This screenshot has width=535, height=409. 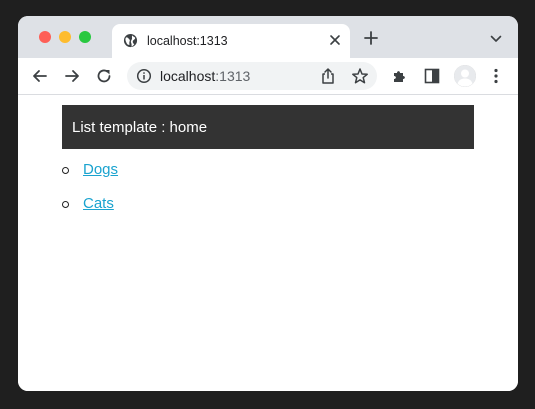 I want to click on list-item: Dogs, so click(x=90, y=178).